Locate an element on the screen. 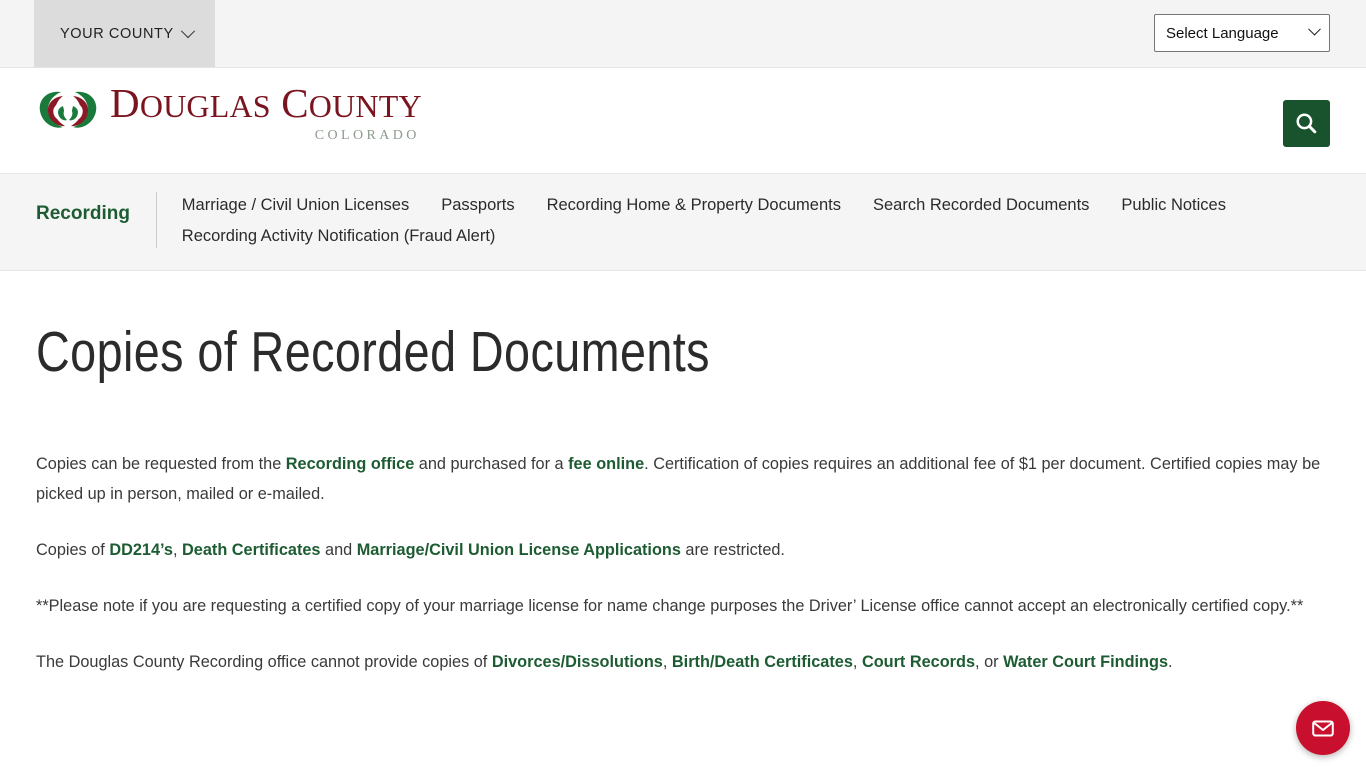 The width and height of the screenshot is (1366, 768). link-divorces-dissolutions: Divorces/Dissolutions is located at coordinates (577, 662).